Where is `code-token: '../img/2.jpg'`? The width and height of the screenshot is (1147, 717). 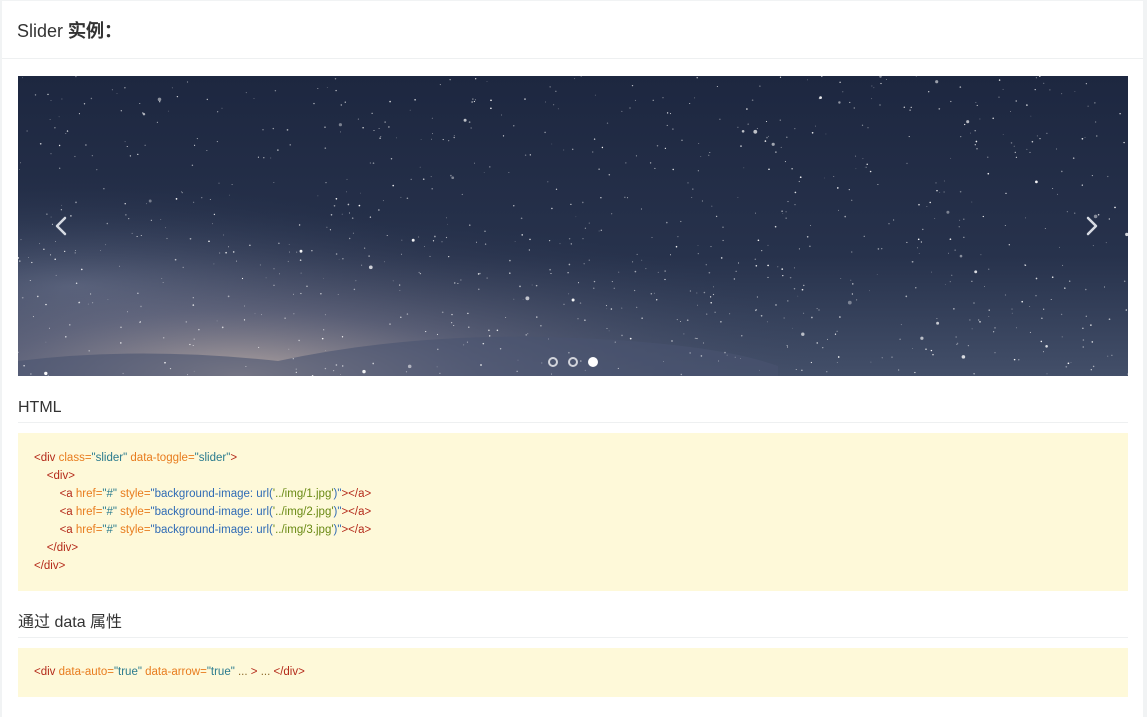 code-token: '../img/2.jpg' is located at coordinates (303, 512).